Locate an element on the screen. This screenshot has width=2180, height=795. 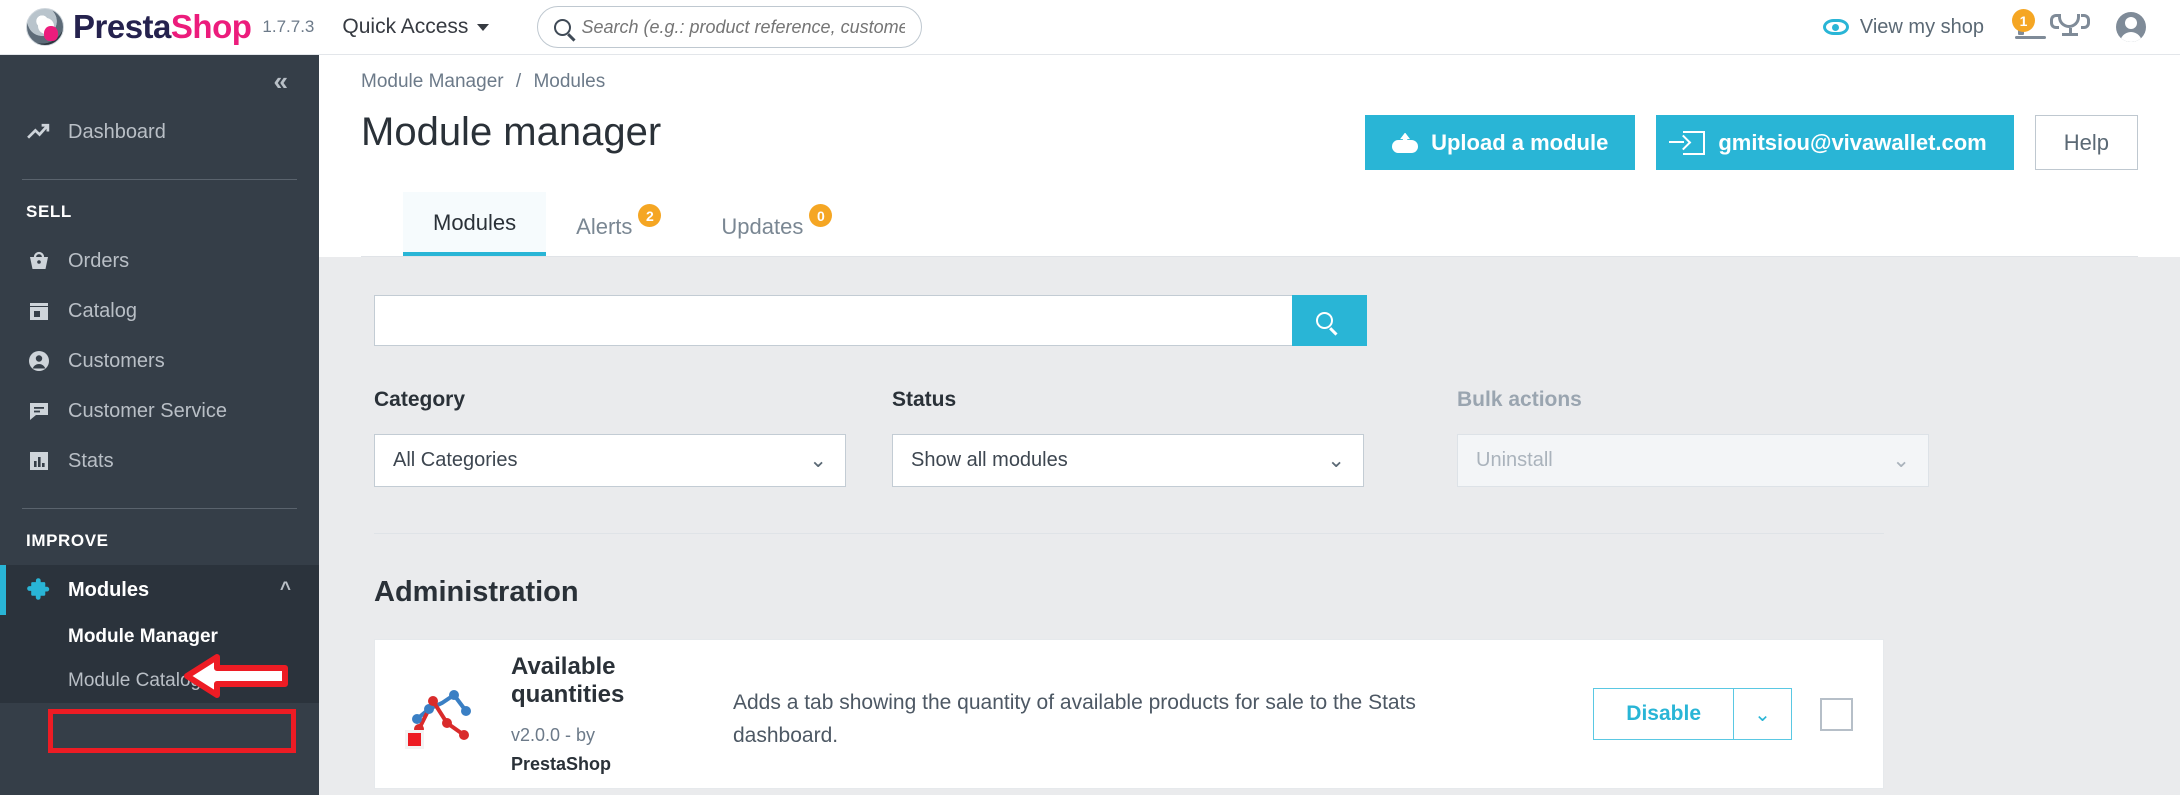
upload-module-label: Upload a module is located at coordinates (1520, 142).